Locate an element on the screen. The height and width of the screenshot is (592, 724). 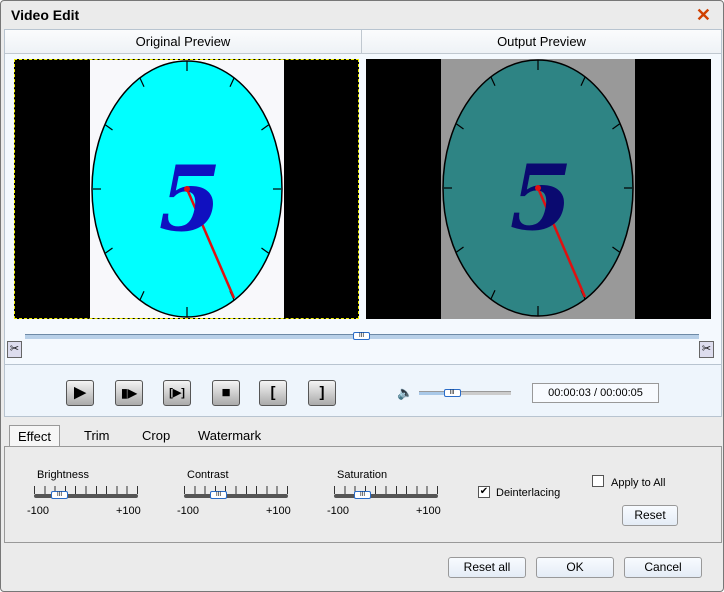
next-frame-button: ▮▶ is located at coordinates (129, 393).